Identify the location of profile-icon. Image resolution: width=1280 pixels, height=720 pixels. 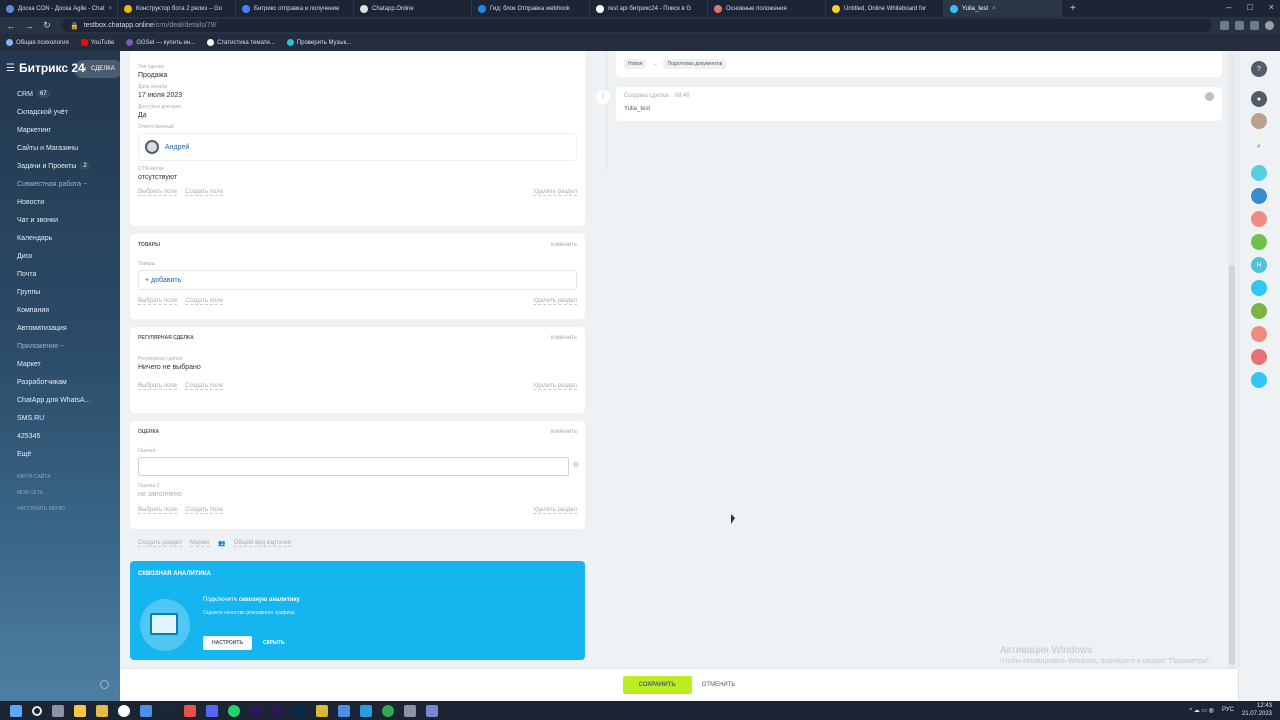
(1269, 25).